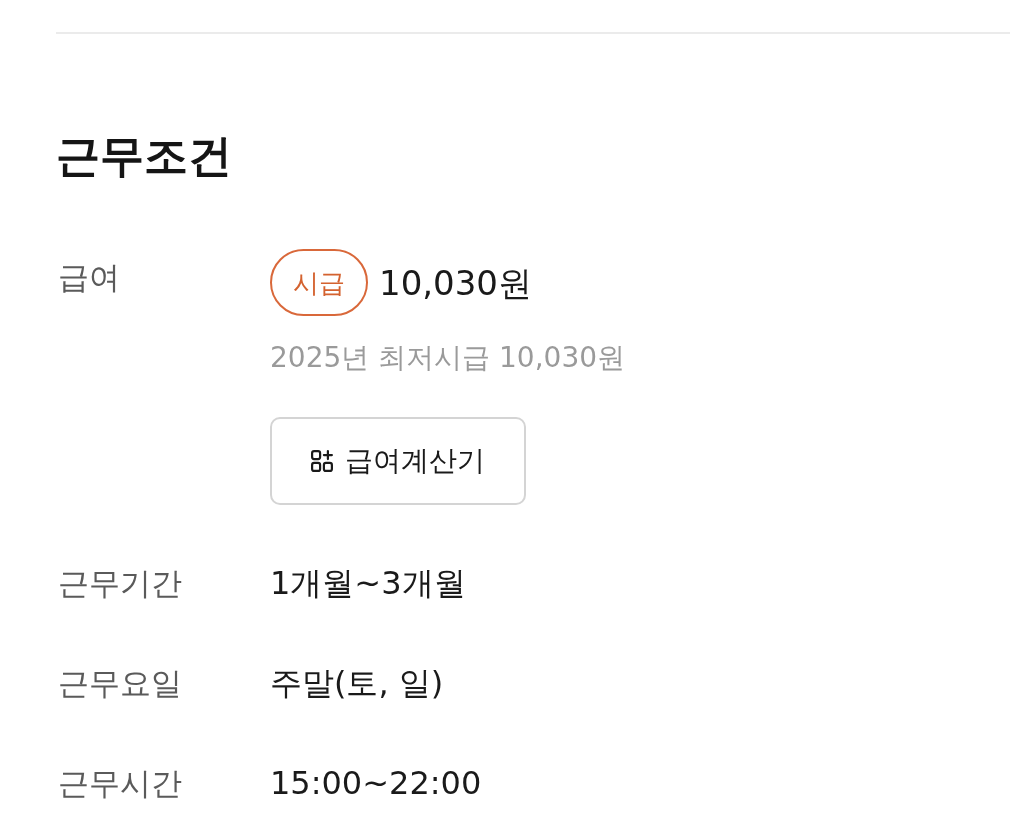 The image size is (1010, 818). I want to click on row-value: 15:00~22:00, so click(376, 783).